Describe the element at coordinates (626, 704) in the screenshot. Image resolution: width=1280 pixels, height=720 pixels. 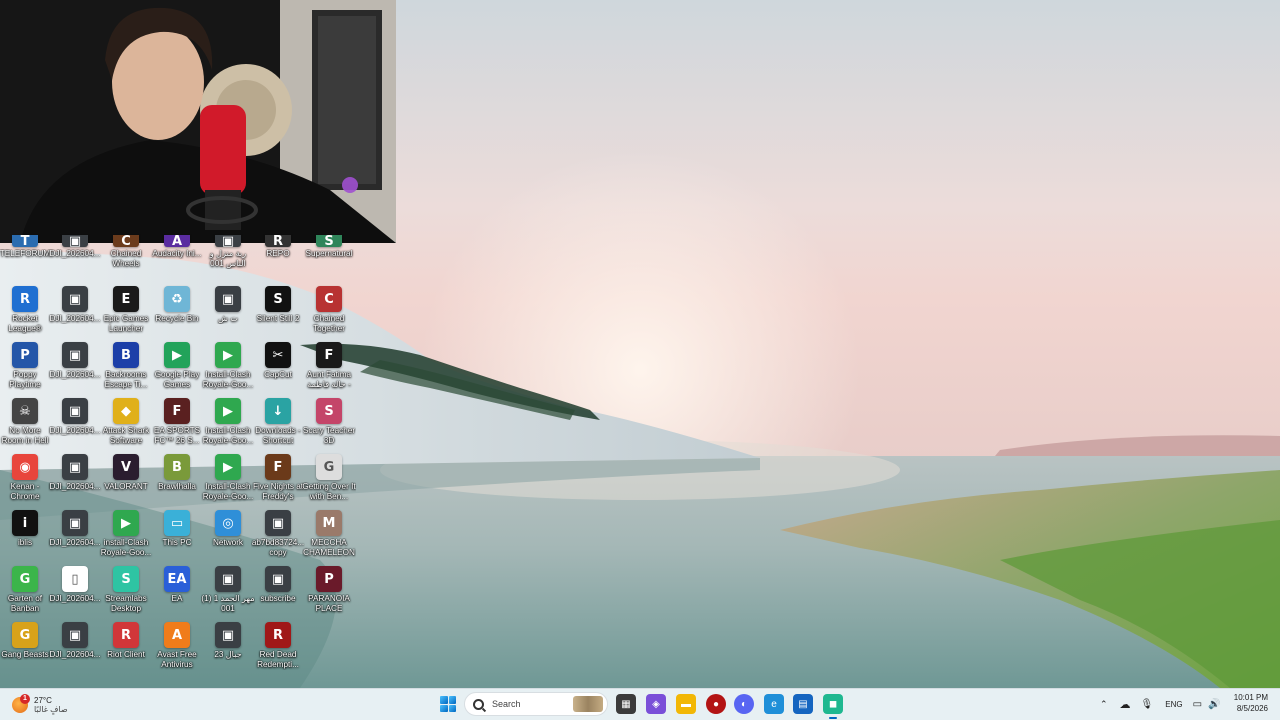
I see `taskbar-app-file-manager: ▦` at that location.